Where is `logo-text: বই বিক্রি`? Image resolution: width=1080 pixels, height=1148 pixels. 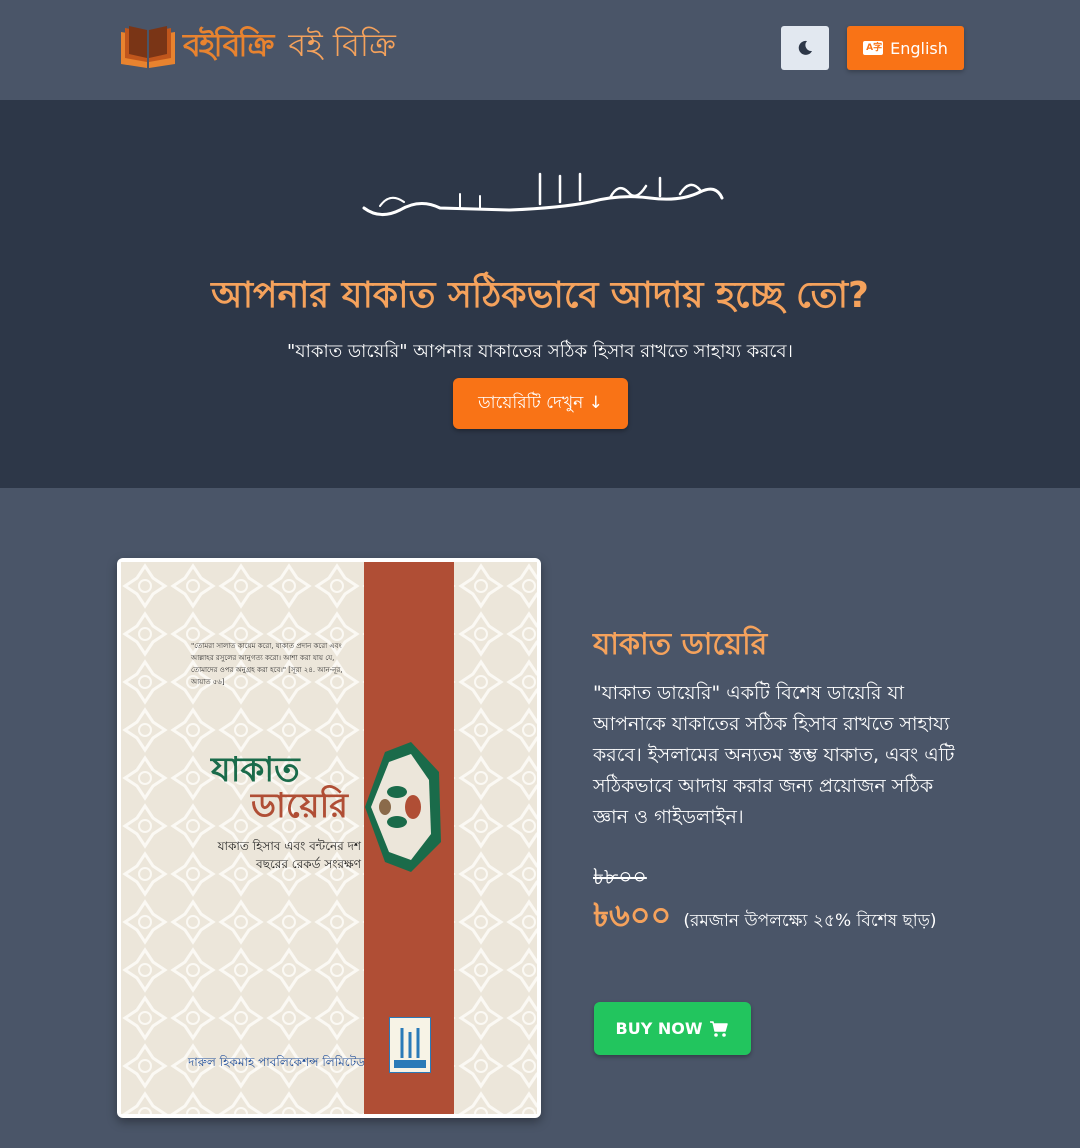
logo-text: বই বিক্রি is located at coordinates (342, 45).